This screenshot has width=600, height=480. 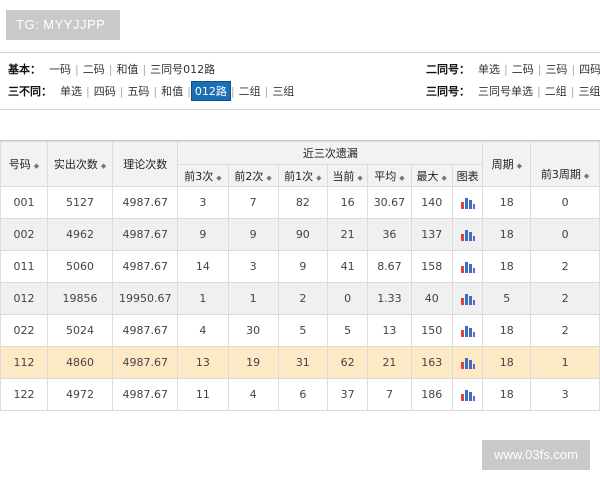 I want to click on table-row: 022 5024 4987.67 4 30 5 5 13 150 18 2, so click(x=300, y=330).